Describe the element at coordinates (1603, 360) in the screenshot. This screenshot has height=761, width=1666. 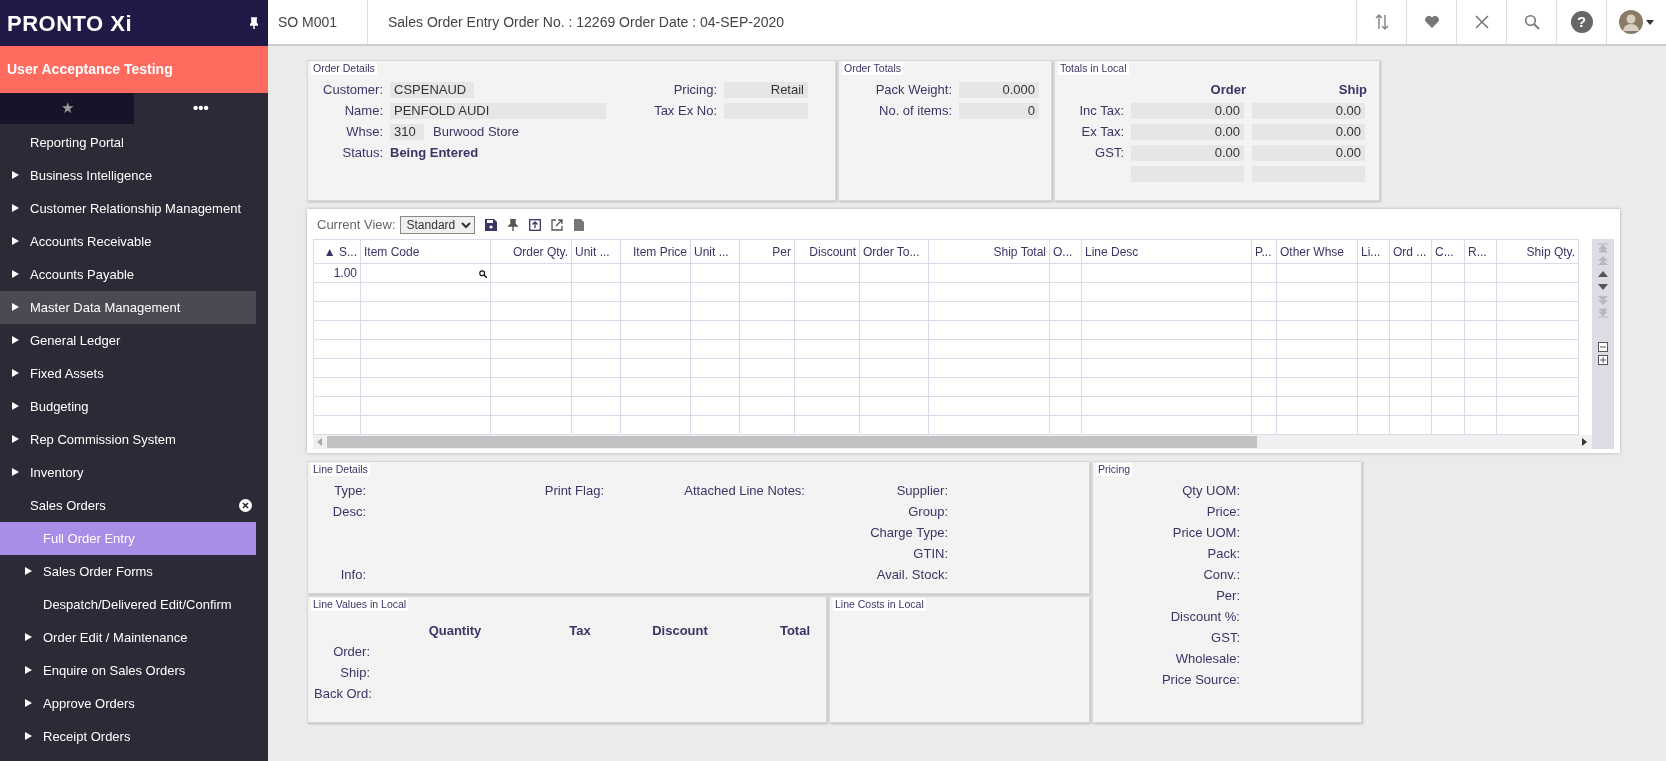
I see `expand-icon` at that location.